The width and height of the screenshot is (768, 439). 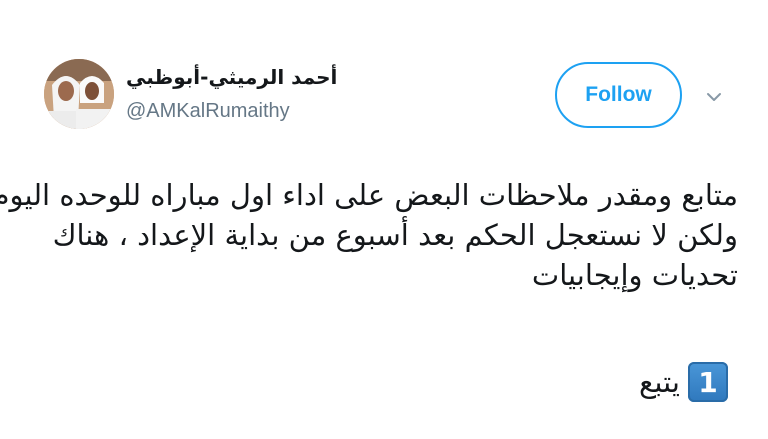 I want to click on chevron-down-icon, so click(x=714, y=97).